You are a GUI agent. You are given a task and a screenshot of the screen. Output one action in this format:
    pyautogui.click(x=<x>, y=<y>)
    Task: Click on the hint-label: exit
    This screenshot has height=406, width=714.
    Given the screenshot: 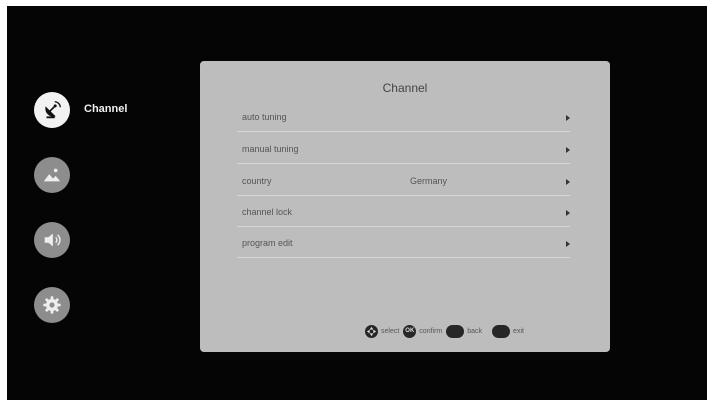 What is the action you would take?
    pyautogui.click(x=518, y=331)
    